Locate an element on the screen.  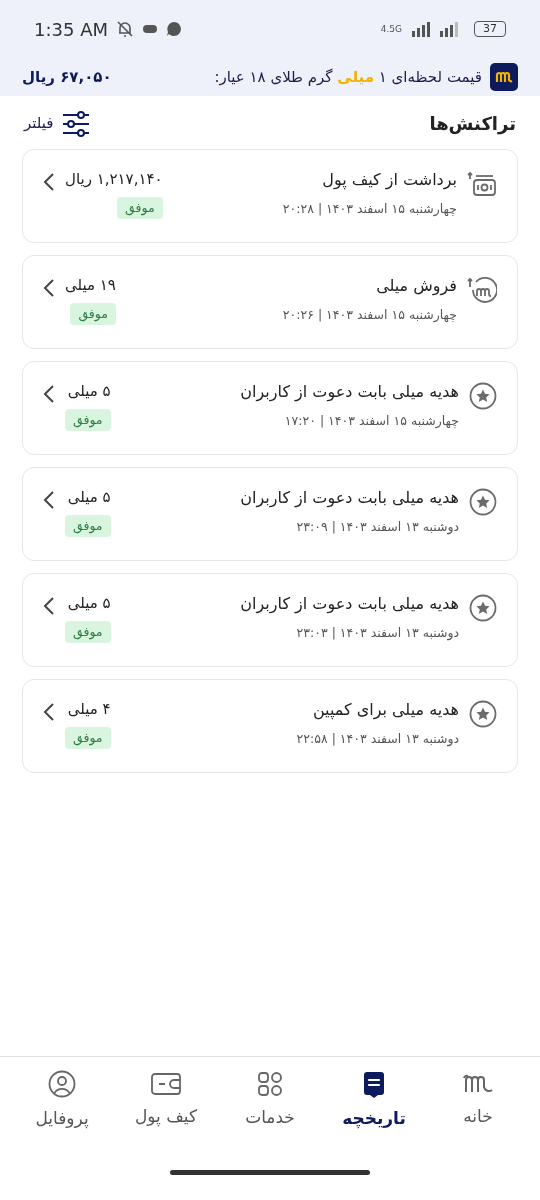
transaction-amount: ۱۹ میلی is located at coordinates (90, 285).